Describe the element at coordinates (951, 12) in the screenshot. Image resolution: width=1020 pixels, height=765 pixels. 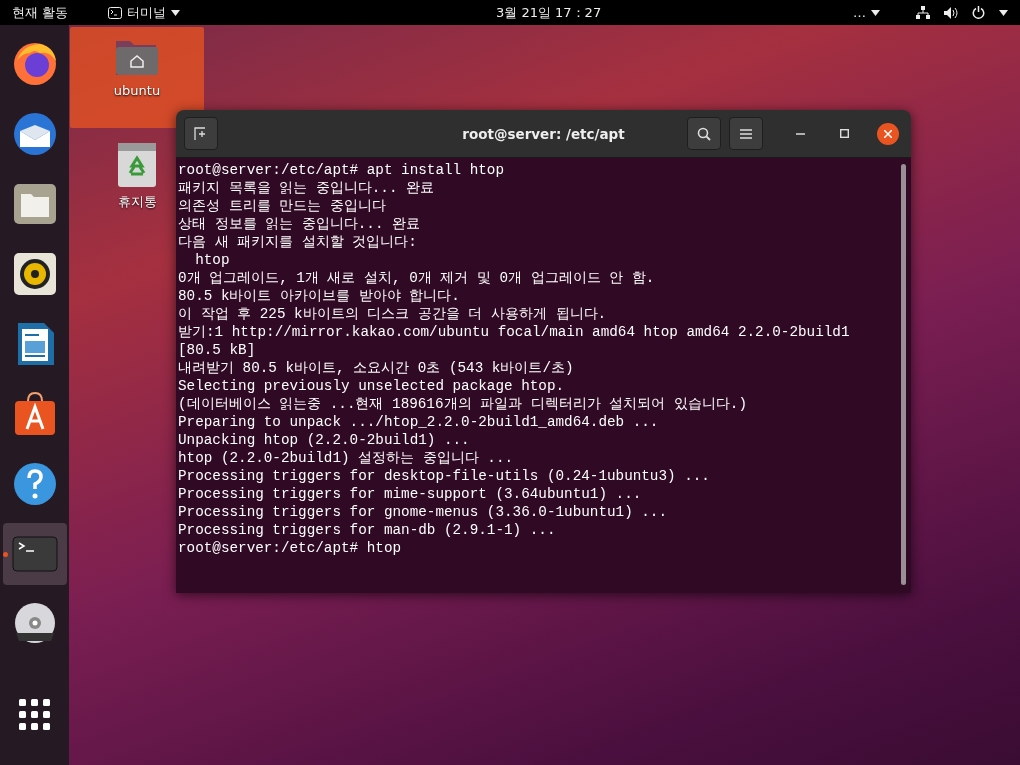
I see `volume-icon` at that location.